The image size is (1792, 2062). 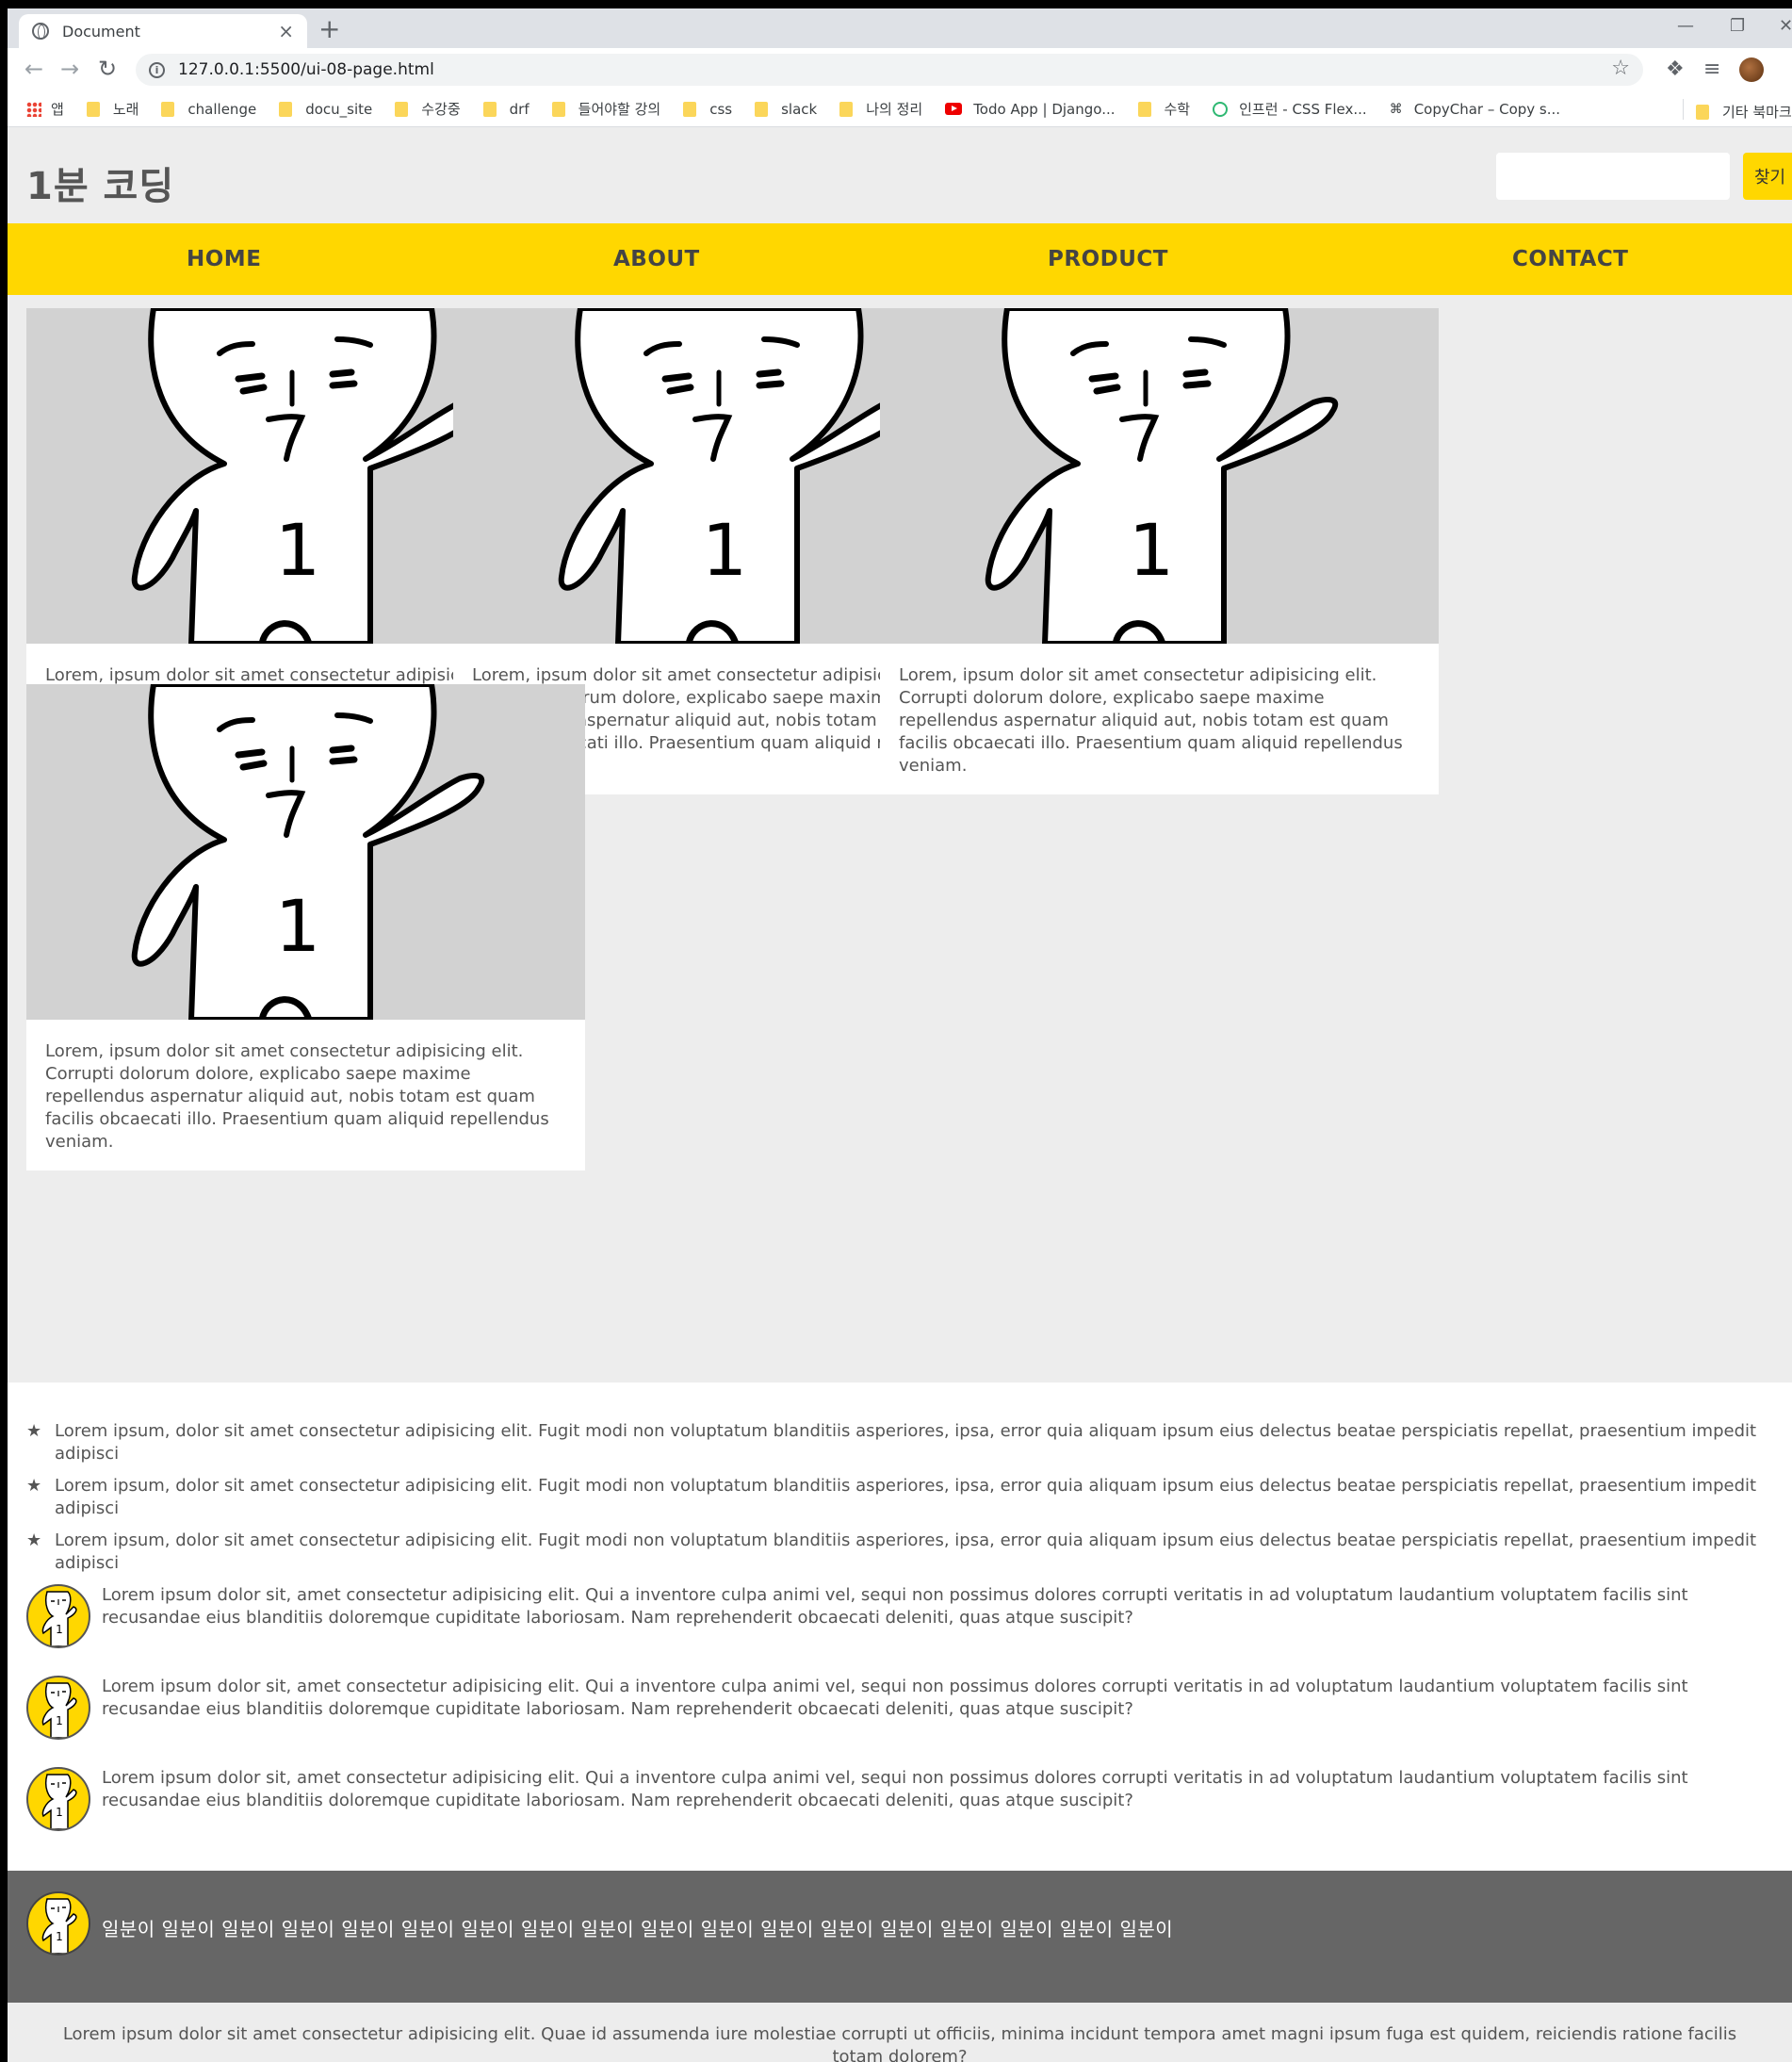 What do you see at coordinates (656, 259) in the screenshot?
I see `nav-about: ABOUT` at bounding box center [656, 259].